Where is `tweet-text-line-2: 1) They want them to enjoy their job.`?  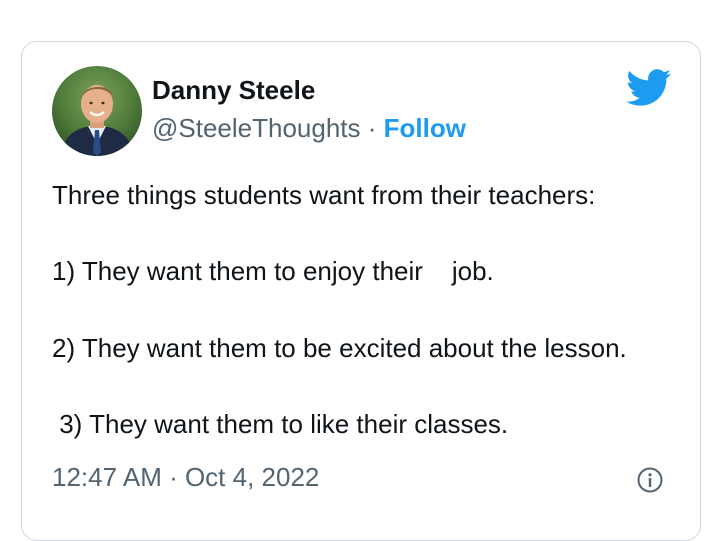
tweet-text-line-2: 1) They want them to enjoy their job. is located at coordinates (273, 271).